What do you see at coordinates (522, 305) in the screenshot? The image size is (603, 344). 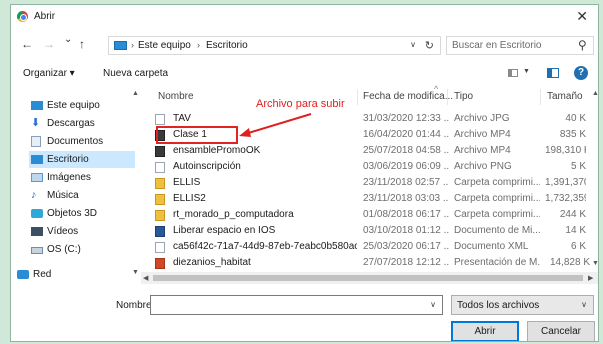 I see `file-type-select: Todos los archivos ∨` at bounding box center [522, 305].